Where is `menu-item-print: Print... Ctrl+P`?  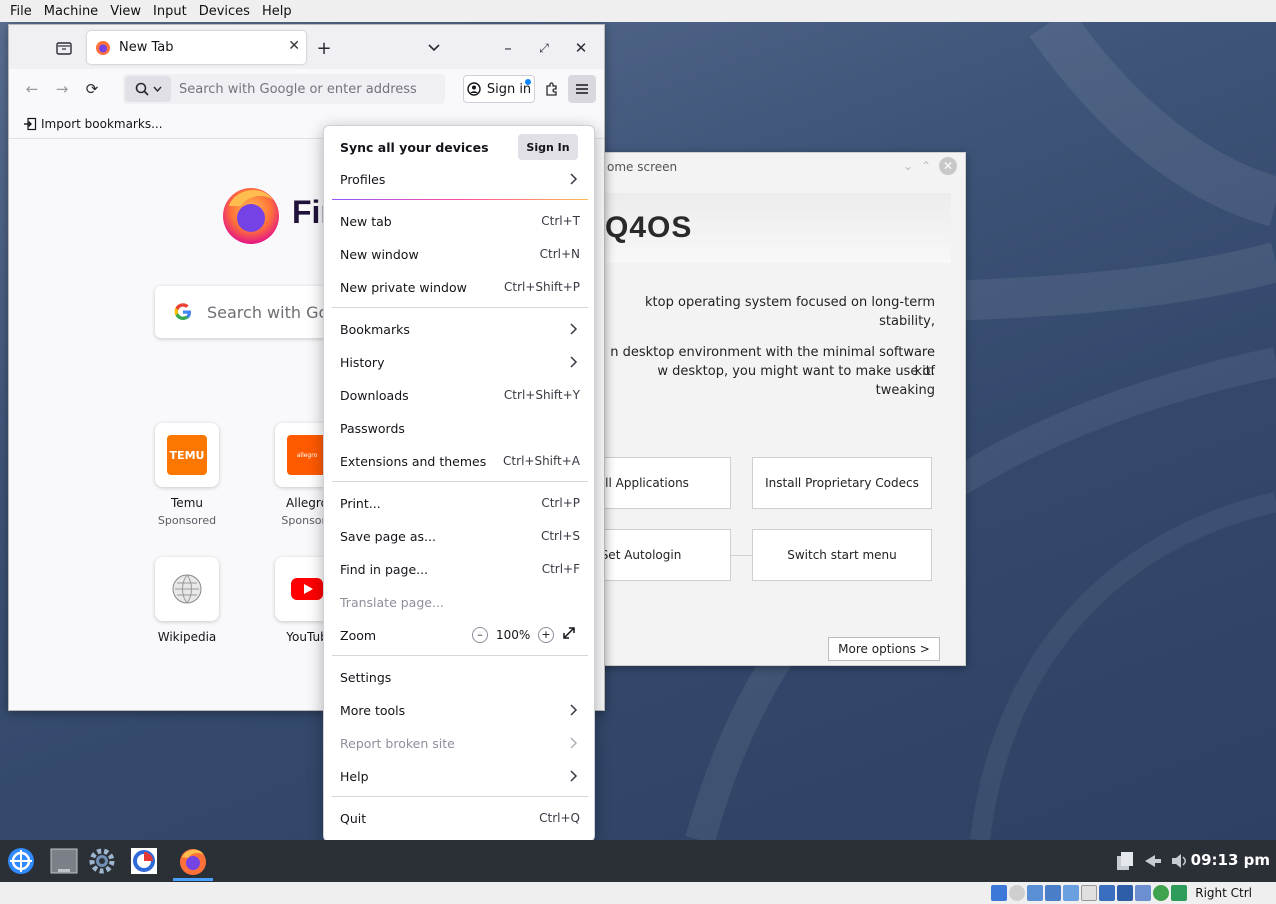 menu-item-print: Print... Ctrl+P is located at coordinates (460, 503).